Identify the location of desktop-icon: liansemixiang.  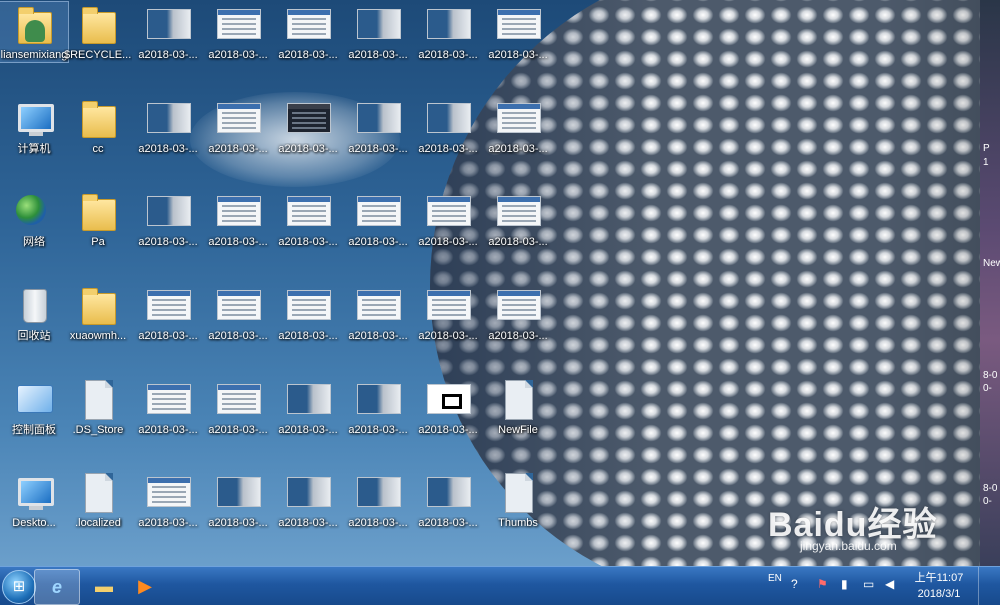
(34, 32).